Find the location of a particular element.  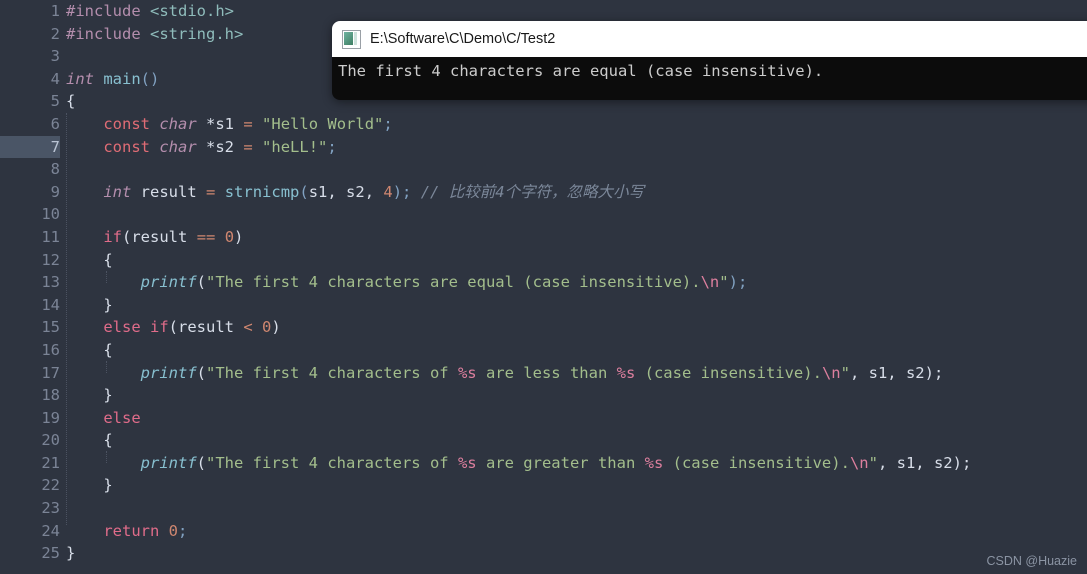

code-line-7: 7 const char *s2 = "heLL!"; is located at coordinates (543, 147).